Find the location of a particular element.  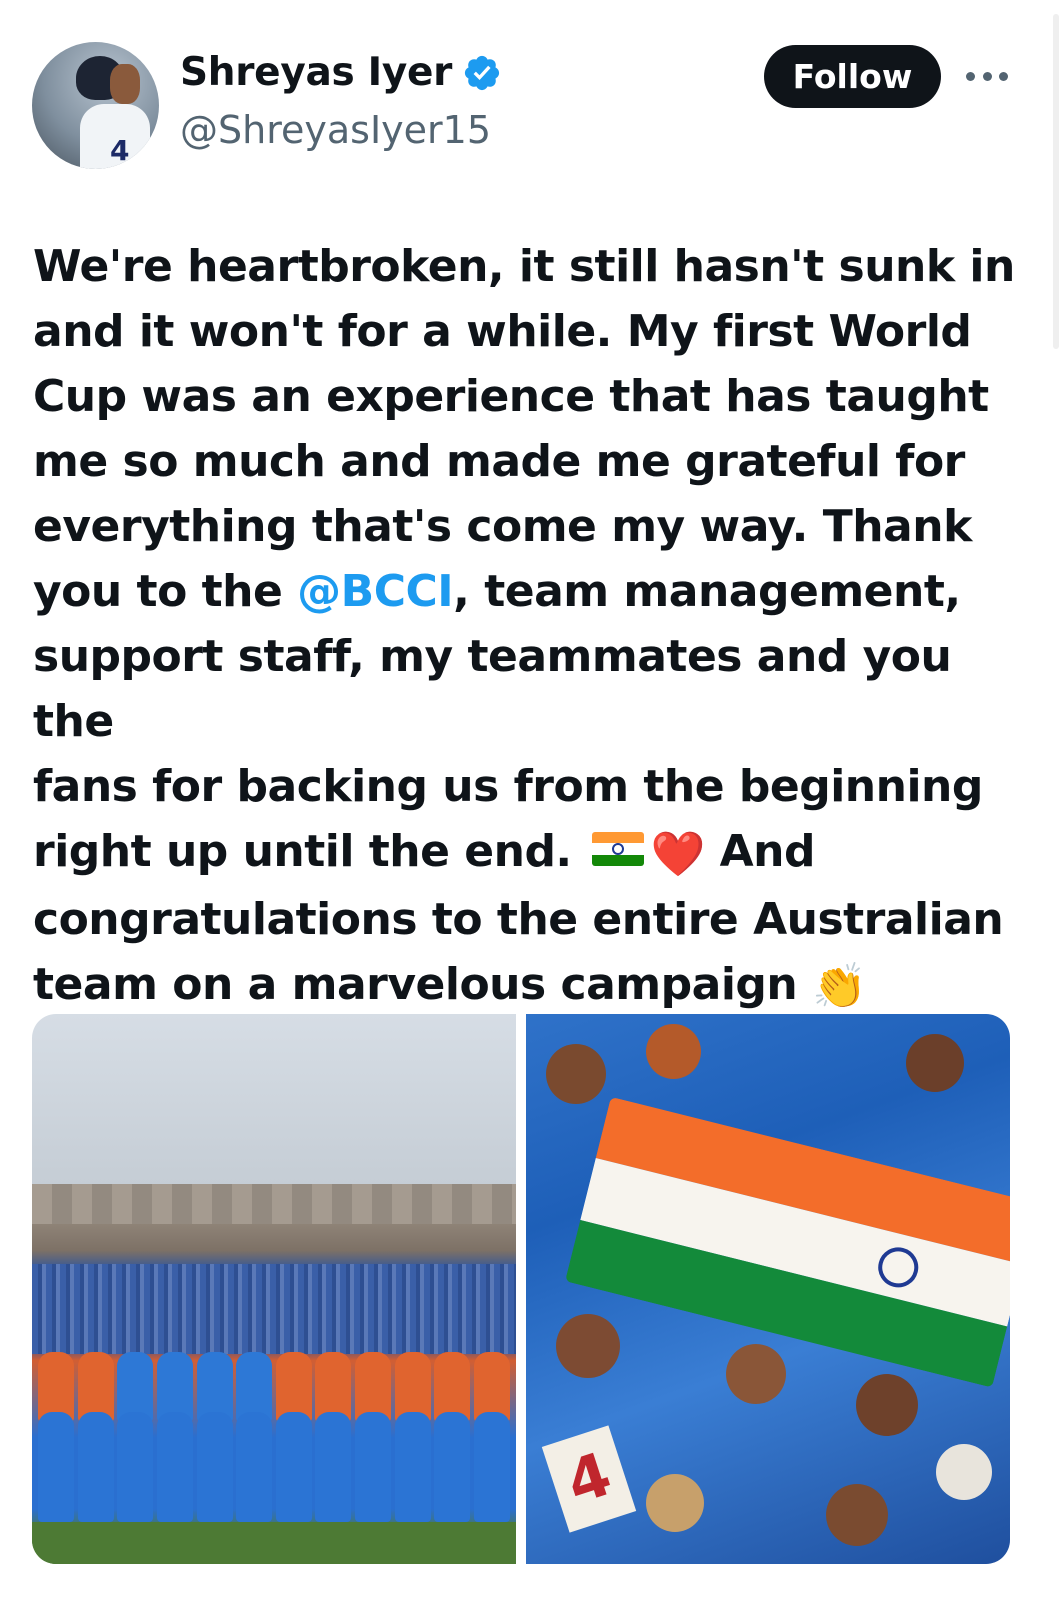

tweet-line: support staff, my teammates and you the is located at coordinates (500, 689).